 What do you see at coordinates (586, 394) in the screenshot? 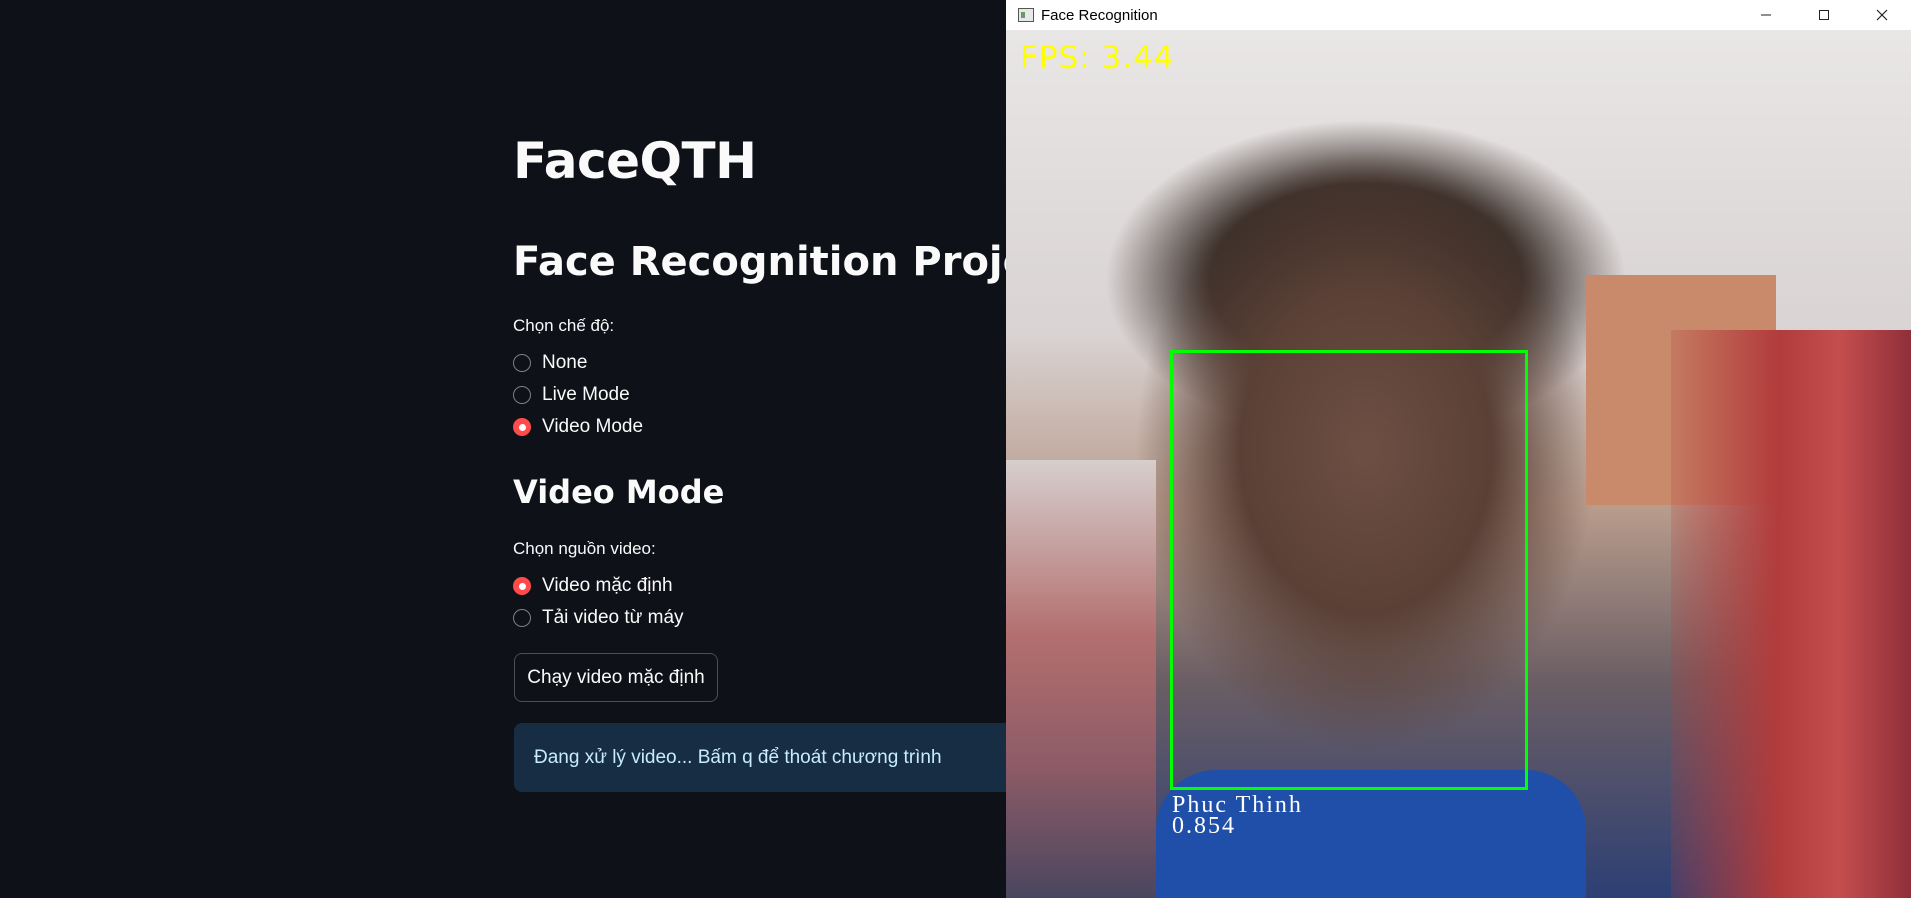
I see `radio-option-label: Live Mode` at bounding box center [586, 394].